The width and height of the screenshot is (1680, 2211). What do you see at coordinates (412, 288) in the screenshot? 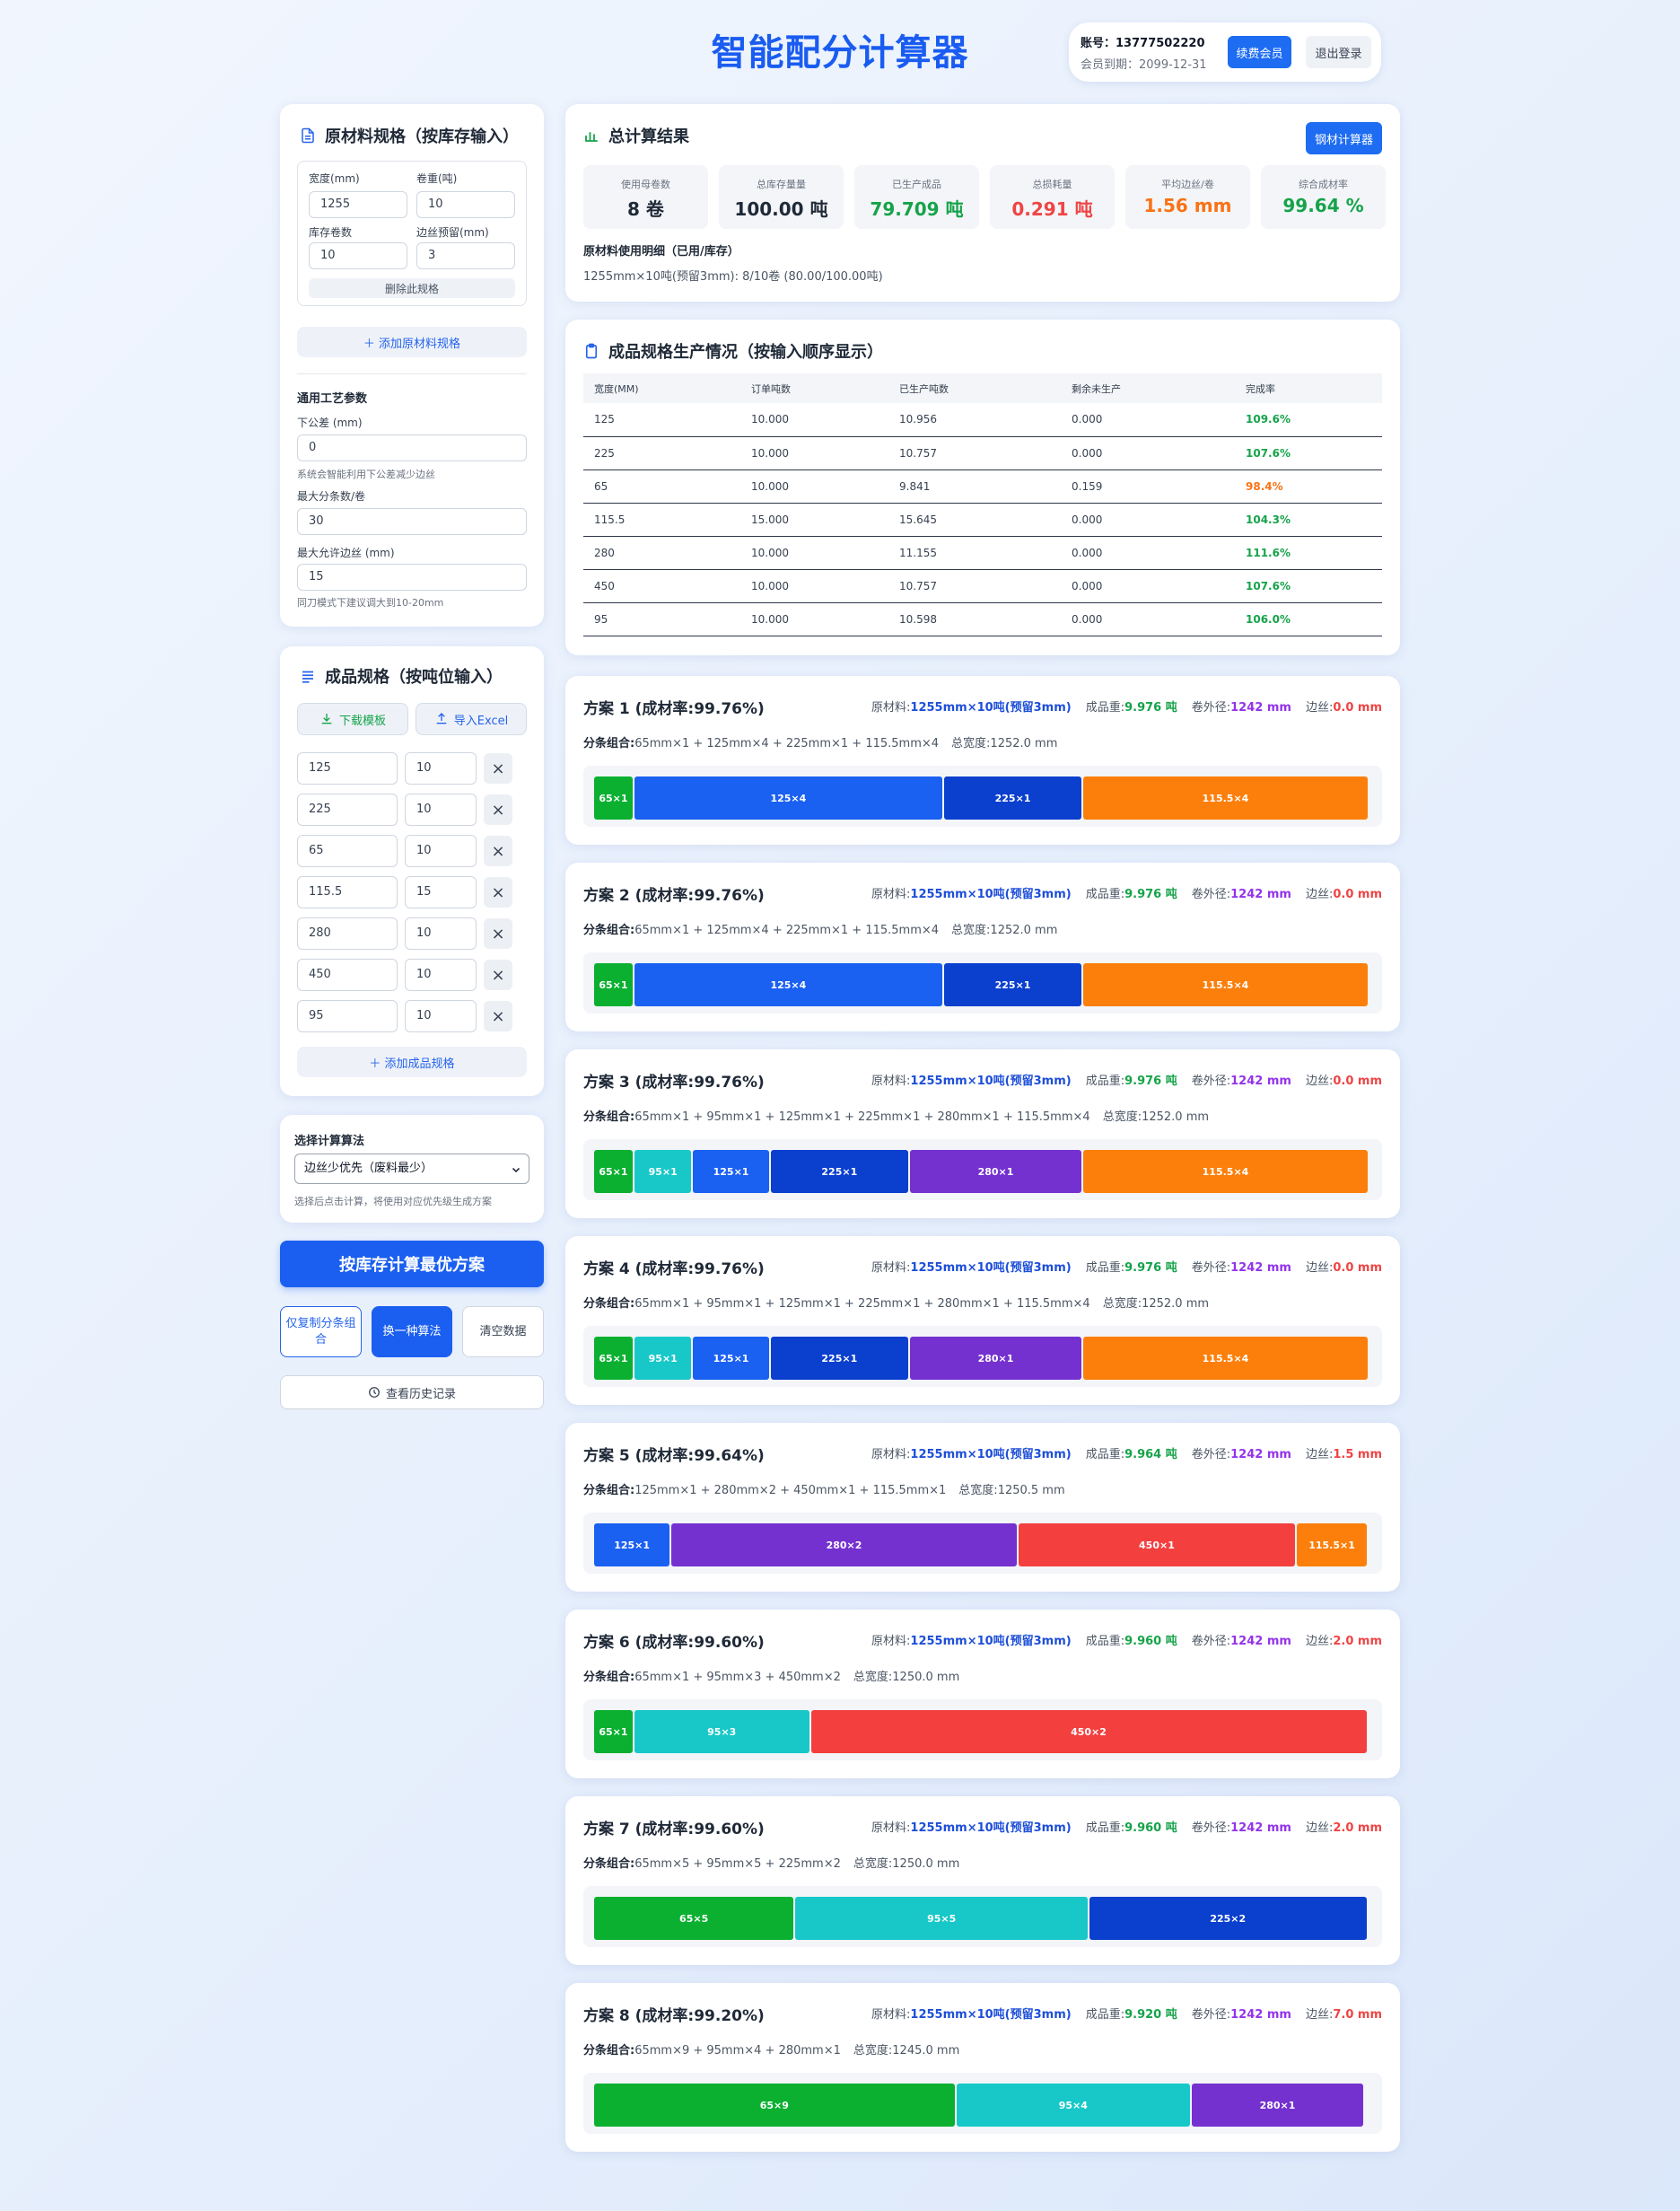
I see `delete-spec-button: 删除此规格` at bounding box center [412, 288].